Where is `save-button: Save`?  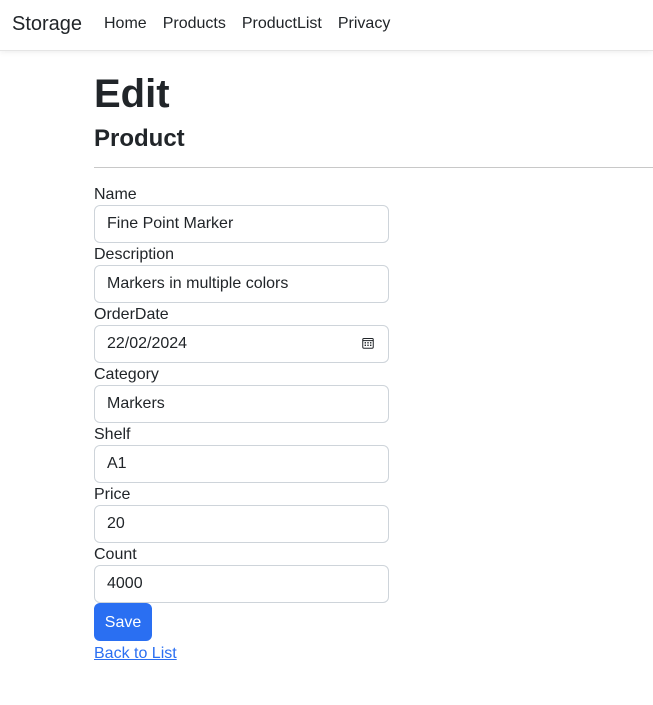
save-button: Save is located at coordinates (123, 622).